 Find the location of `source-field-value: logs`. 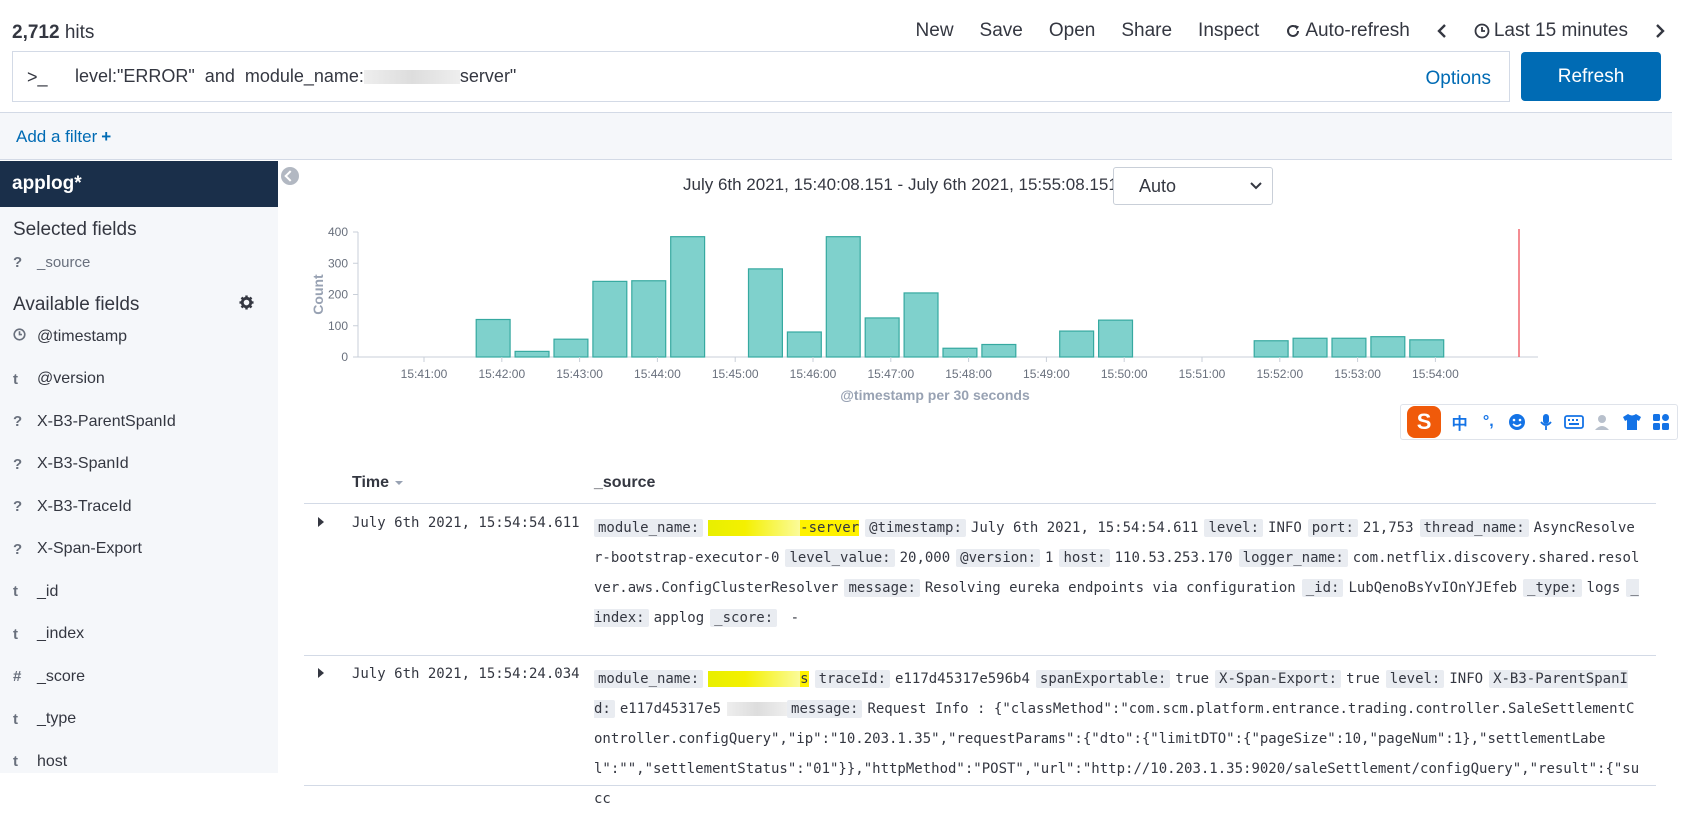

source-field-value: logs is located at coordinates (1603, 588).